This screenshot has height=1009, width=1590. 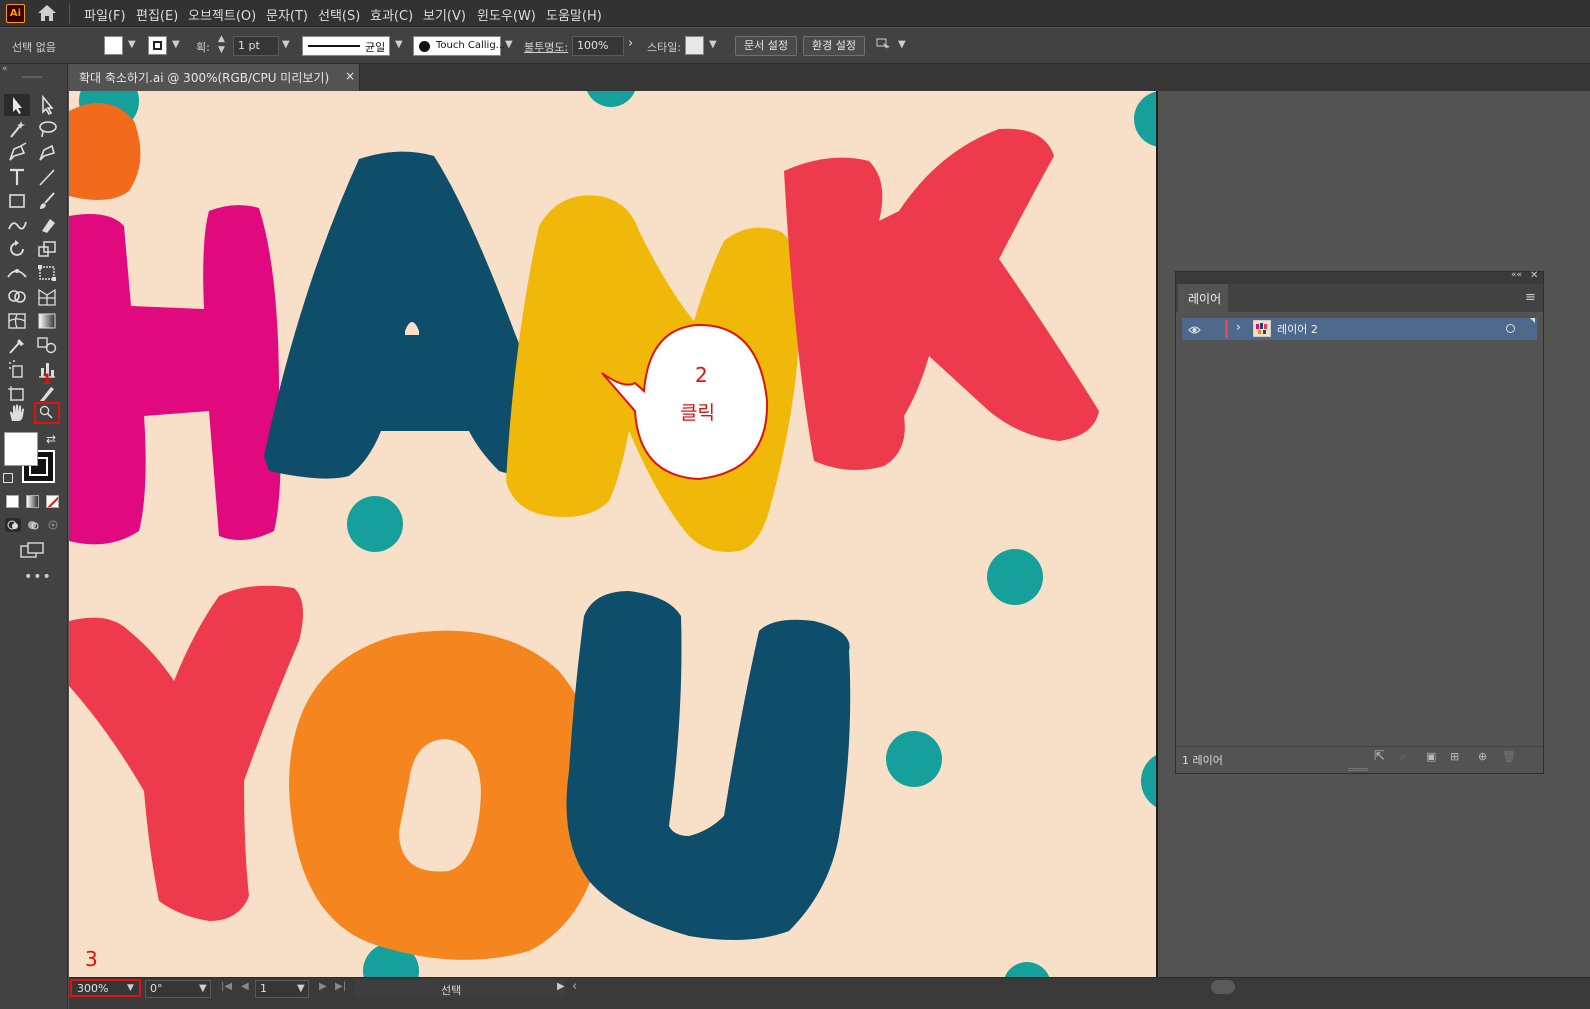 I want to click on fill-color-swatch, so click(x=21, y=449).